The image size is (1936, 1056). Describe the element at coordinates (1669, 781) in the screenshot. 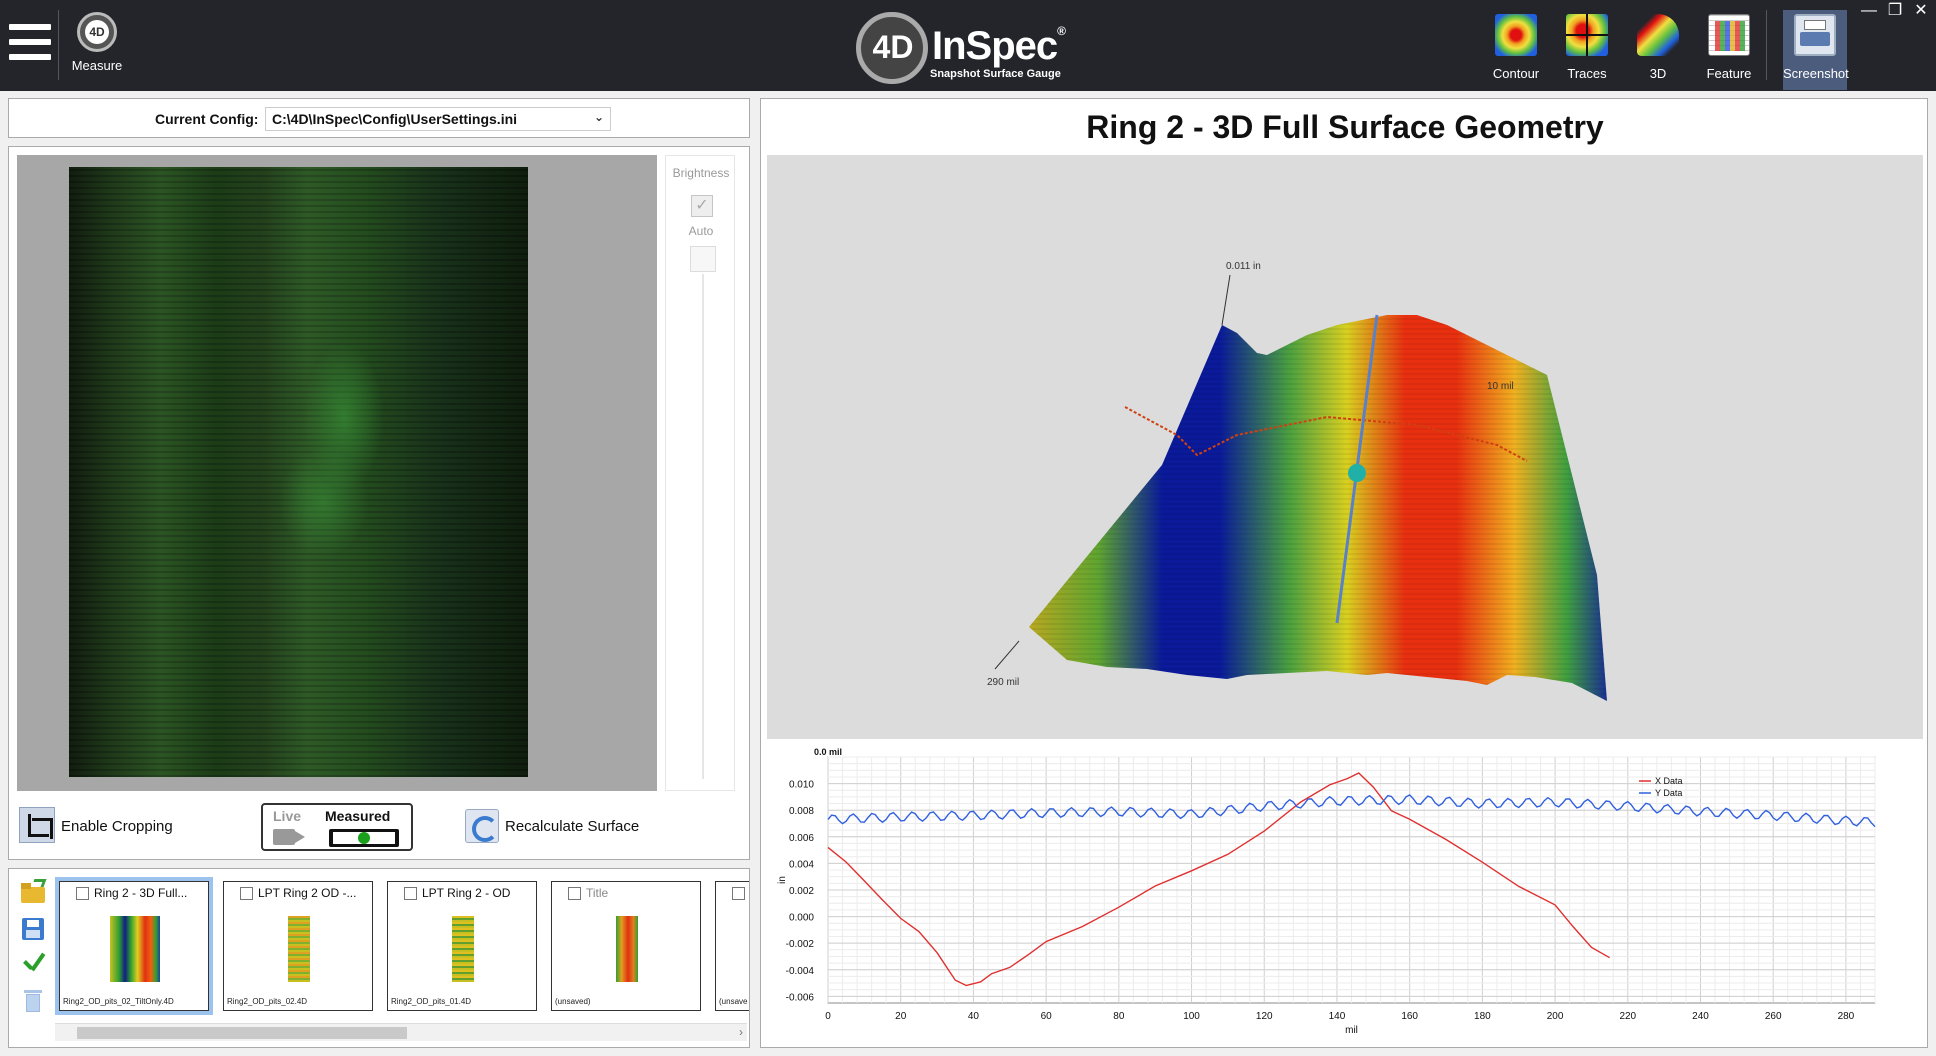

I see `legend-entry: X Data` at that location.